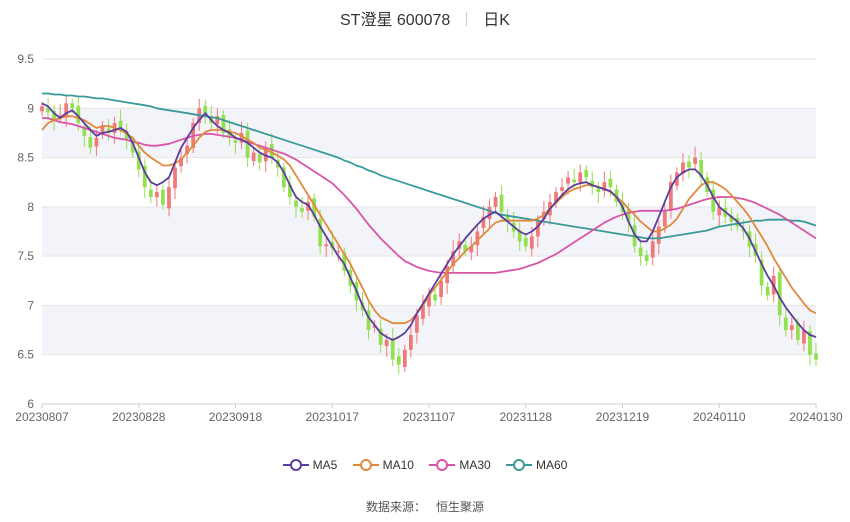 This screenshot has width=850, height=522. I want to click on chart-title: ST澄星 600078 日K, so click(425, 18).